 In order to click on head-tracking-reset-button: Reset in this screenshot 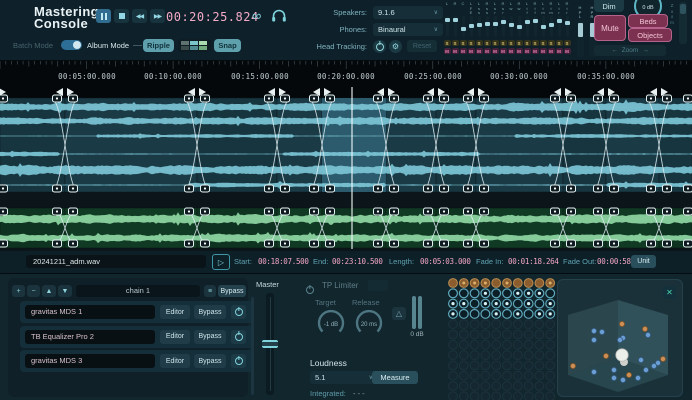, I will do `click(422, 46)`.